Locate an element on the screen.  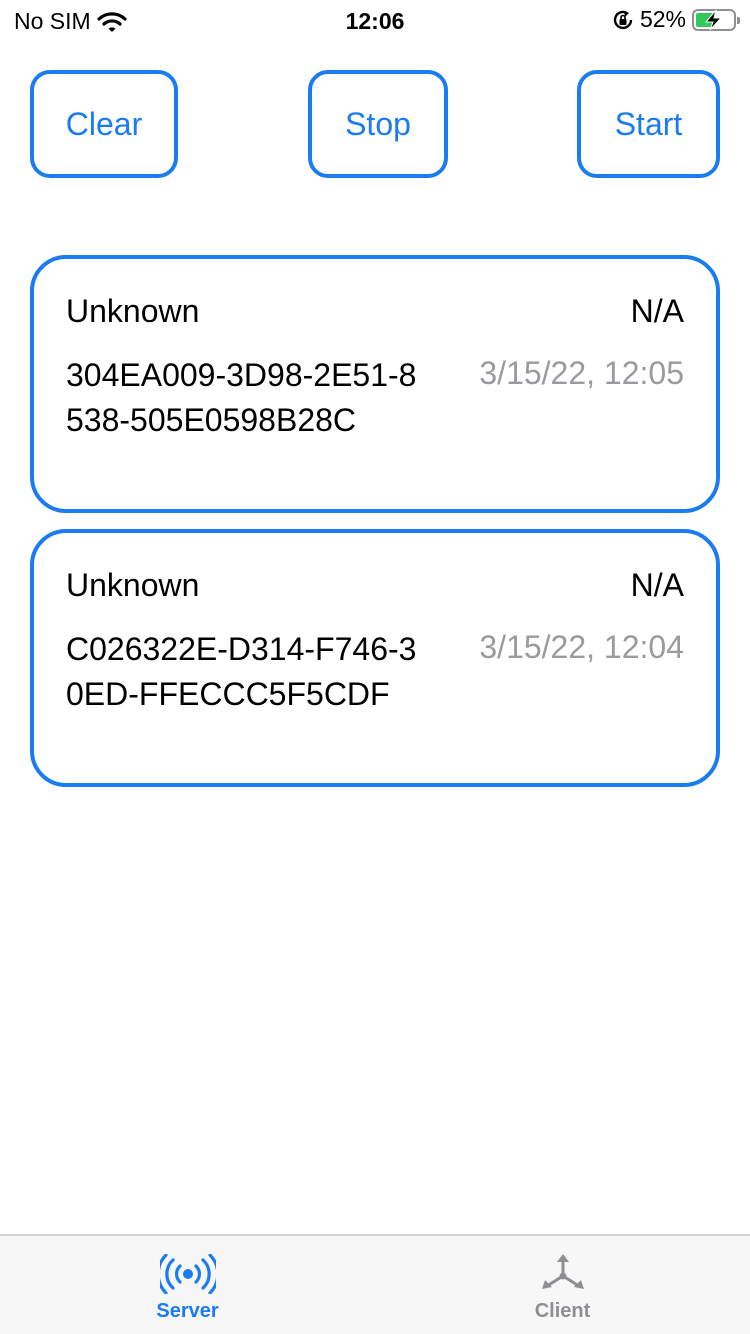
tab-client-label: Client is located at coordinates (562, 1311).